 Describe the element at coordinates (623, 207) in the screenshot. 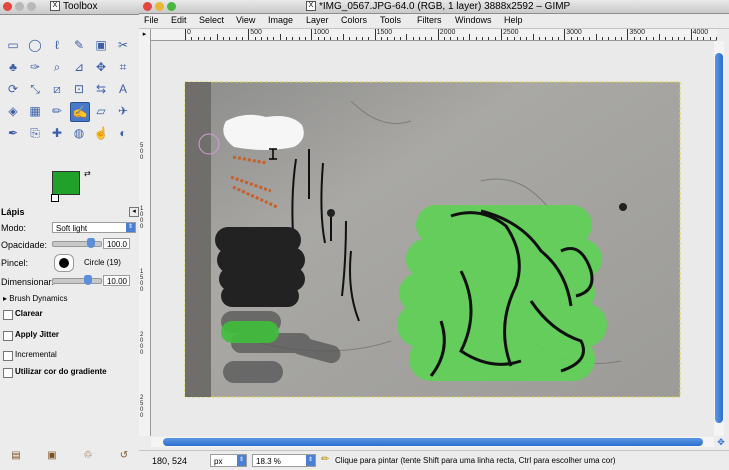

I see `black-dot-right` at that location.